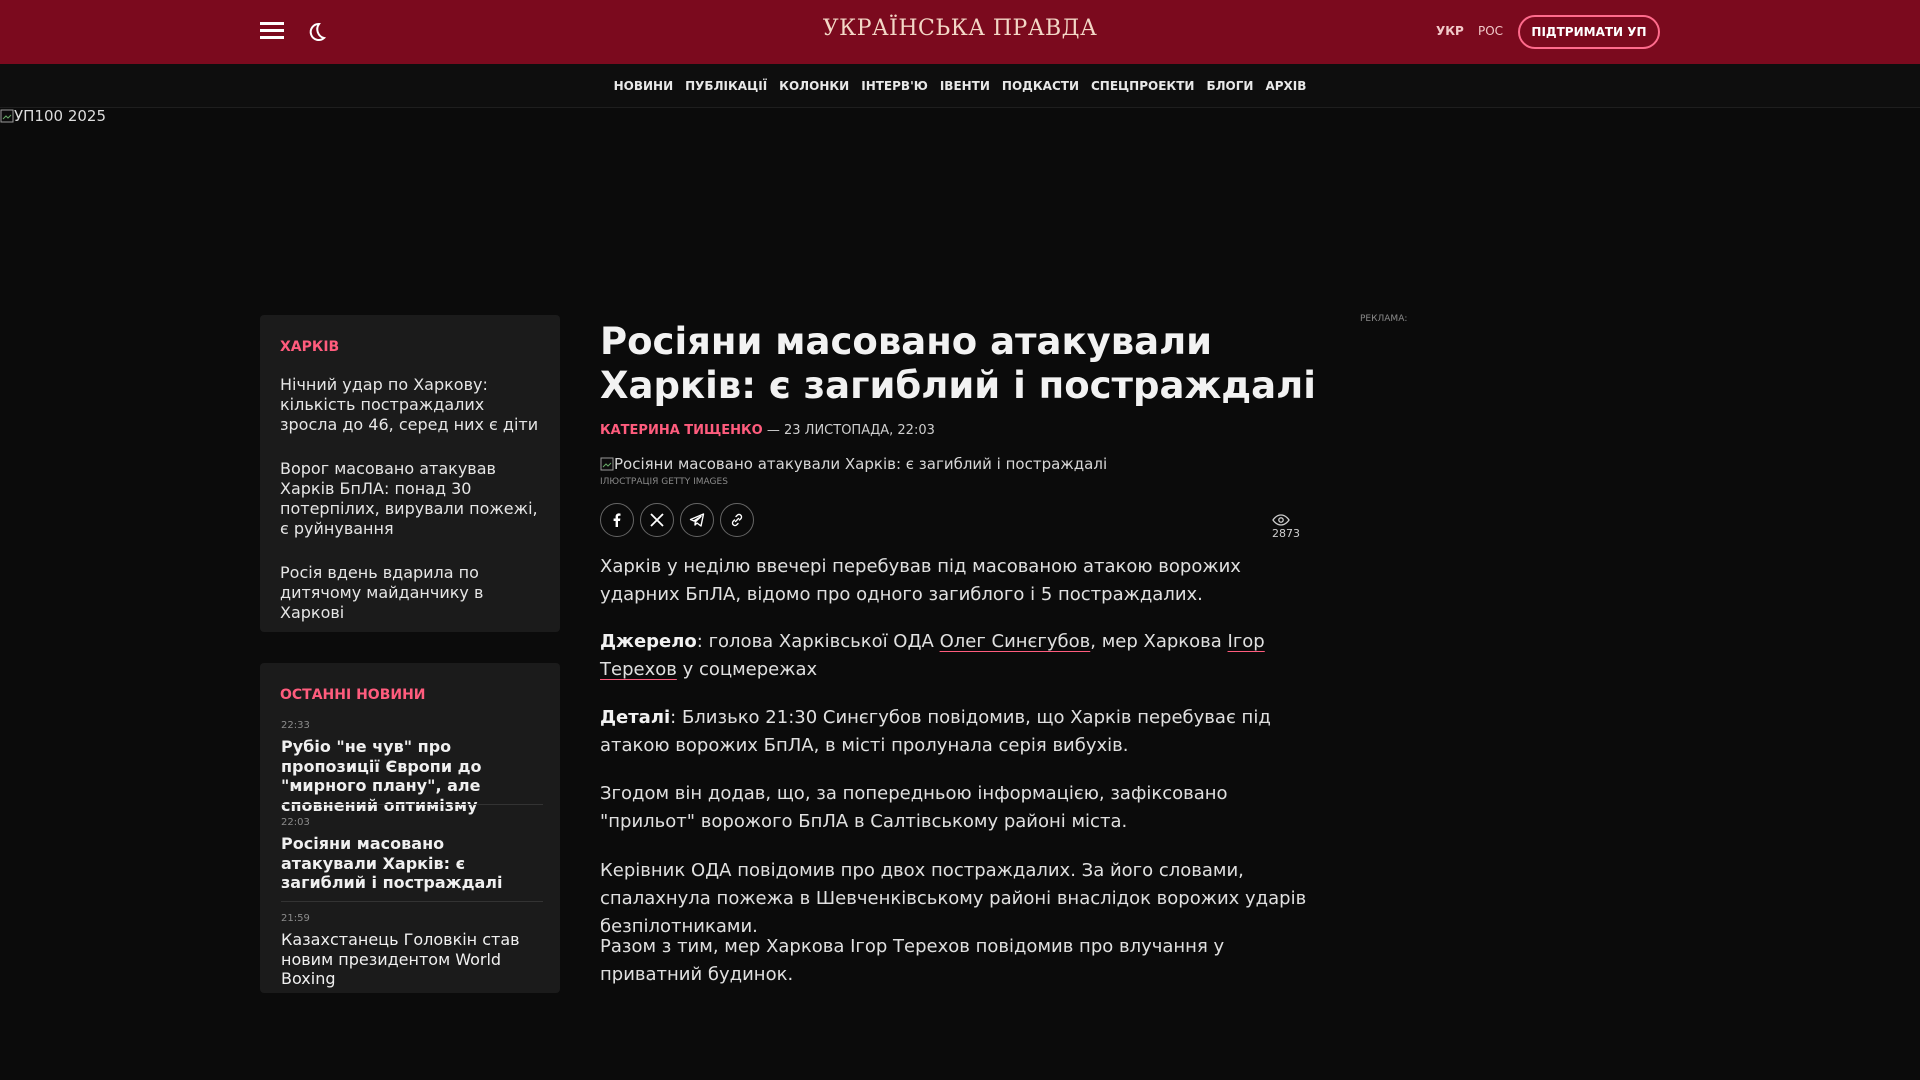  What do you see at coordinates (965, 86) in the screenshot?
I see `nav-item-events: ІВЕНТИ` at bounding box center [965, 86].